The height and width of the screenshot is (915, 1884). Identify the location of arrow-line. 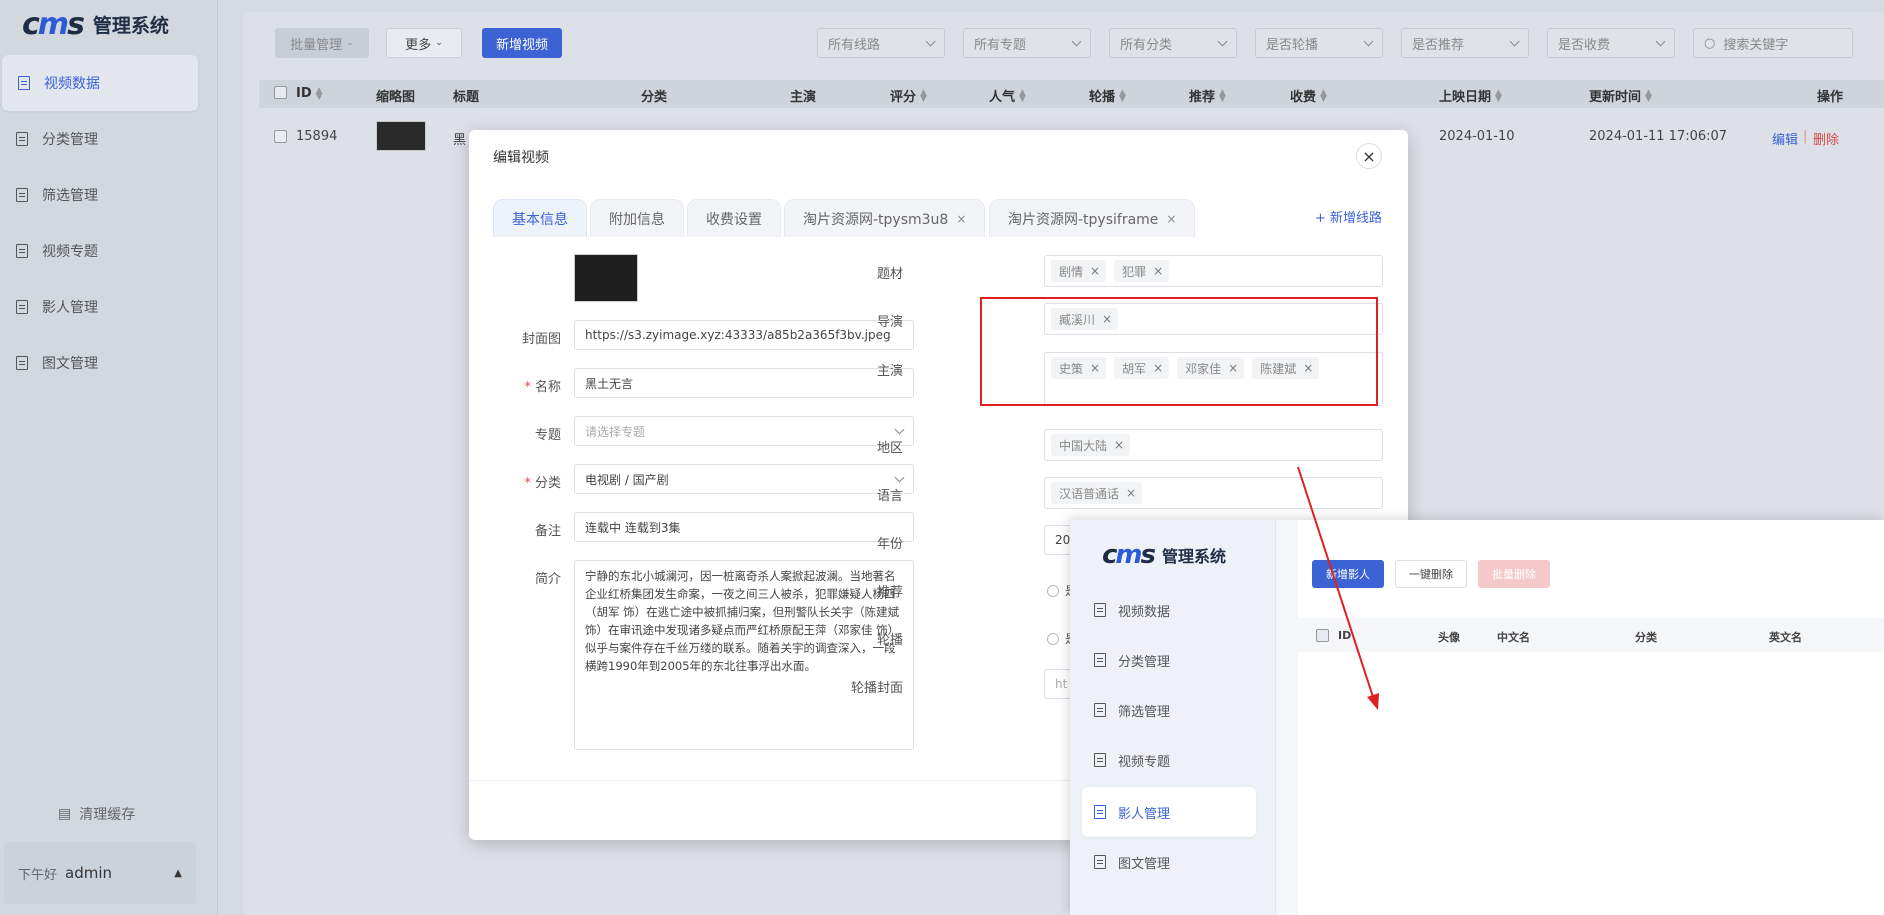
(1336, 583).